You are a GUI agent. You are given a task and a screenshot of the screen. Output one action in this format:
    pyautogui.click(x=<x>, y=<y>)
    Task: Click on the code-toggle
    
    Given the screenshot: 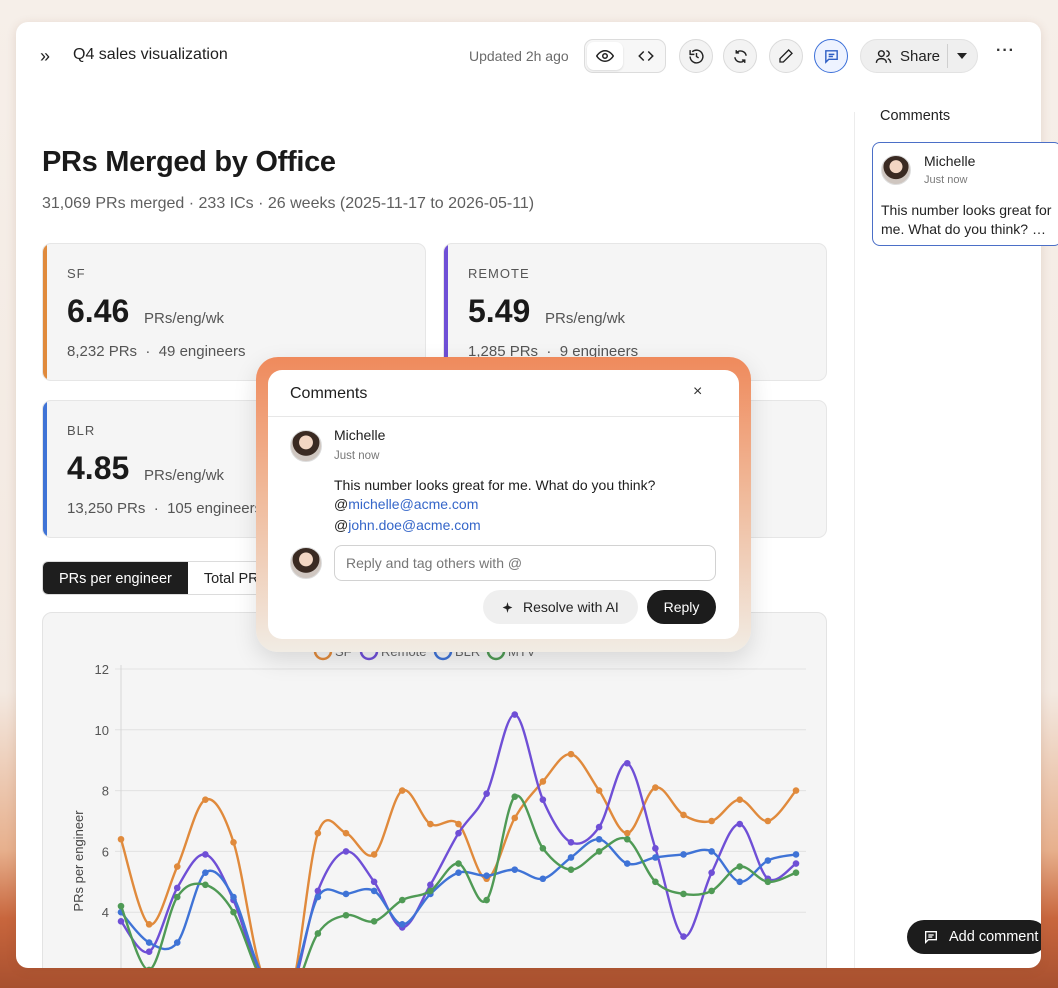 What is the action you would take?
    pyautogui.click(x=646, y=56)
    